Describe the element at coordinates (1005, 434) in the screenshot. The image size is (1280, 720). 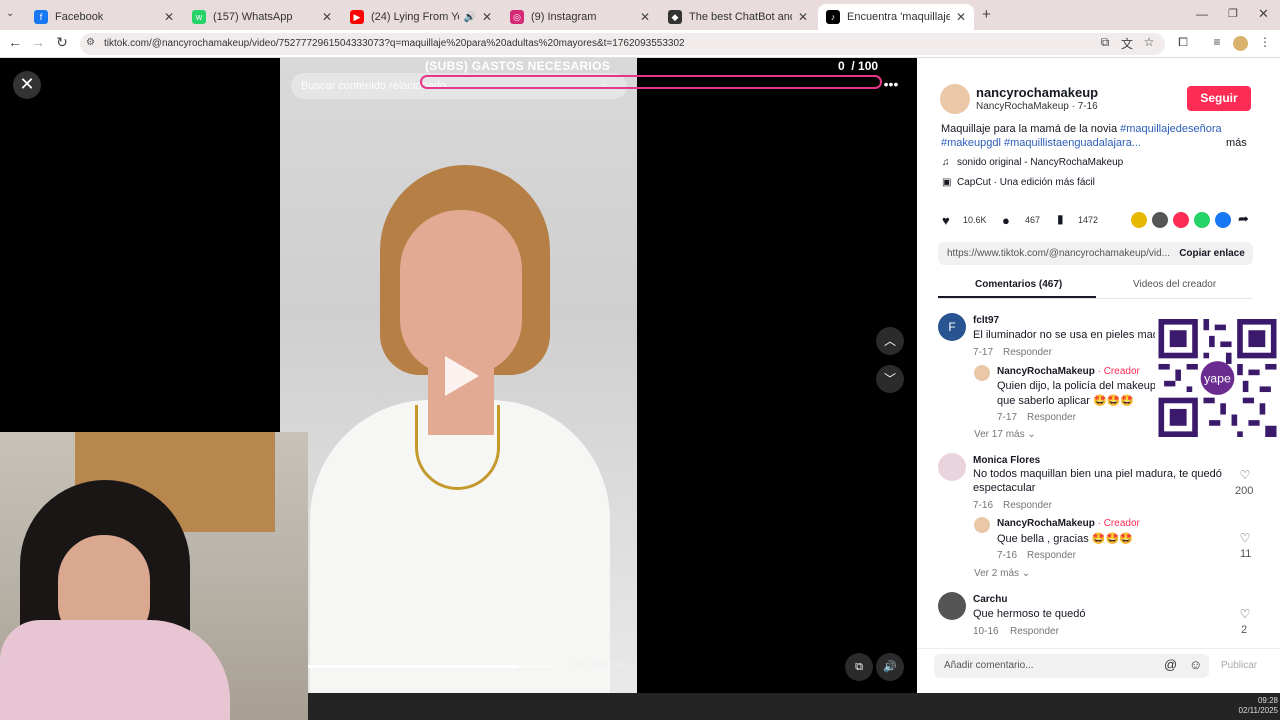
I see `view-more-replies: Ver 17 más ⌄` at that location.